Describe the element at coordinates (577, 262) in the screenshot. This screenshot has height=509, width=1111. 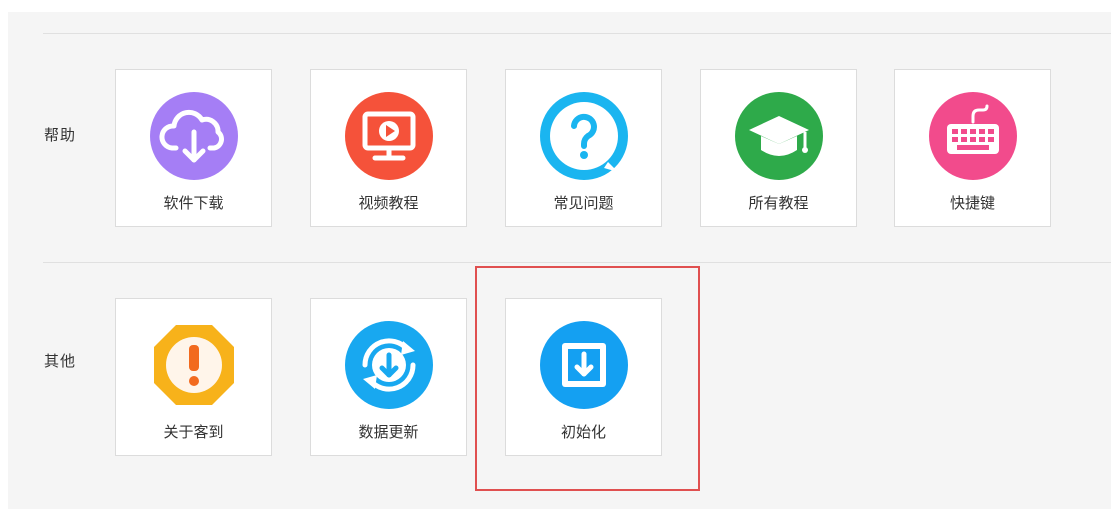
I see `section-divider` at that location.